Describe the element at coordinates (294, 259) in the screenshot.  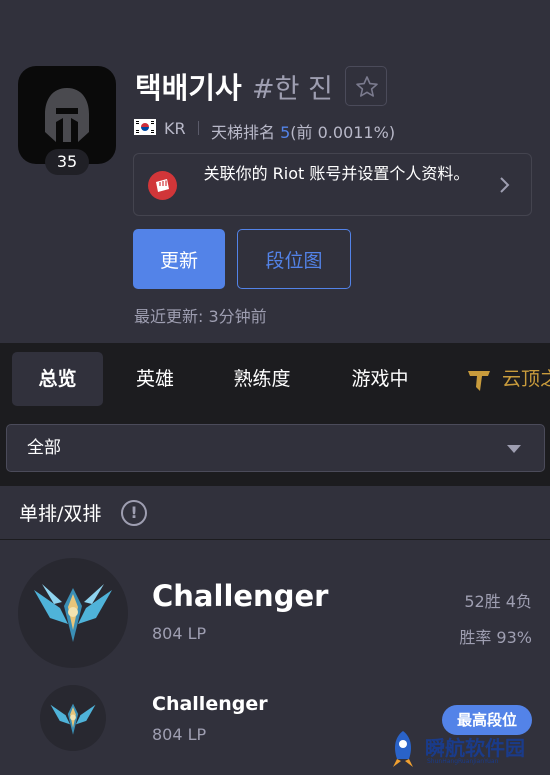
I see `tier-graph-button: 段位图` at that location.